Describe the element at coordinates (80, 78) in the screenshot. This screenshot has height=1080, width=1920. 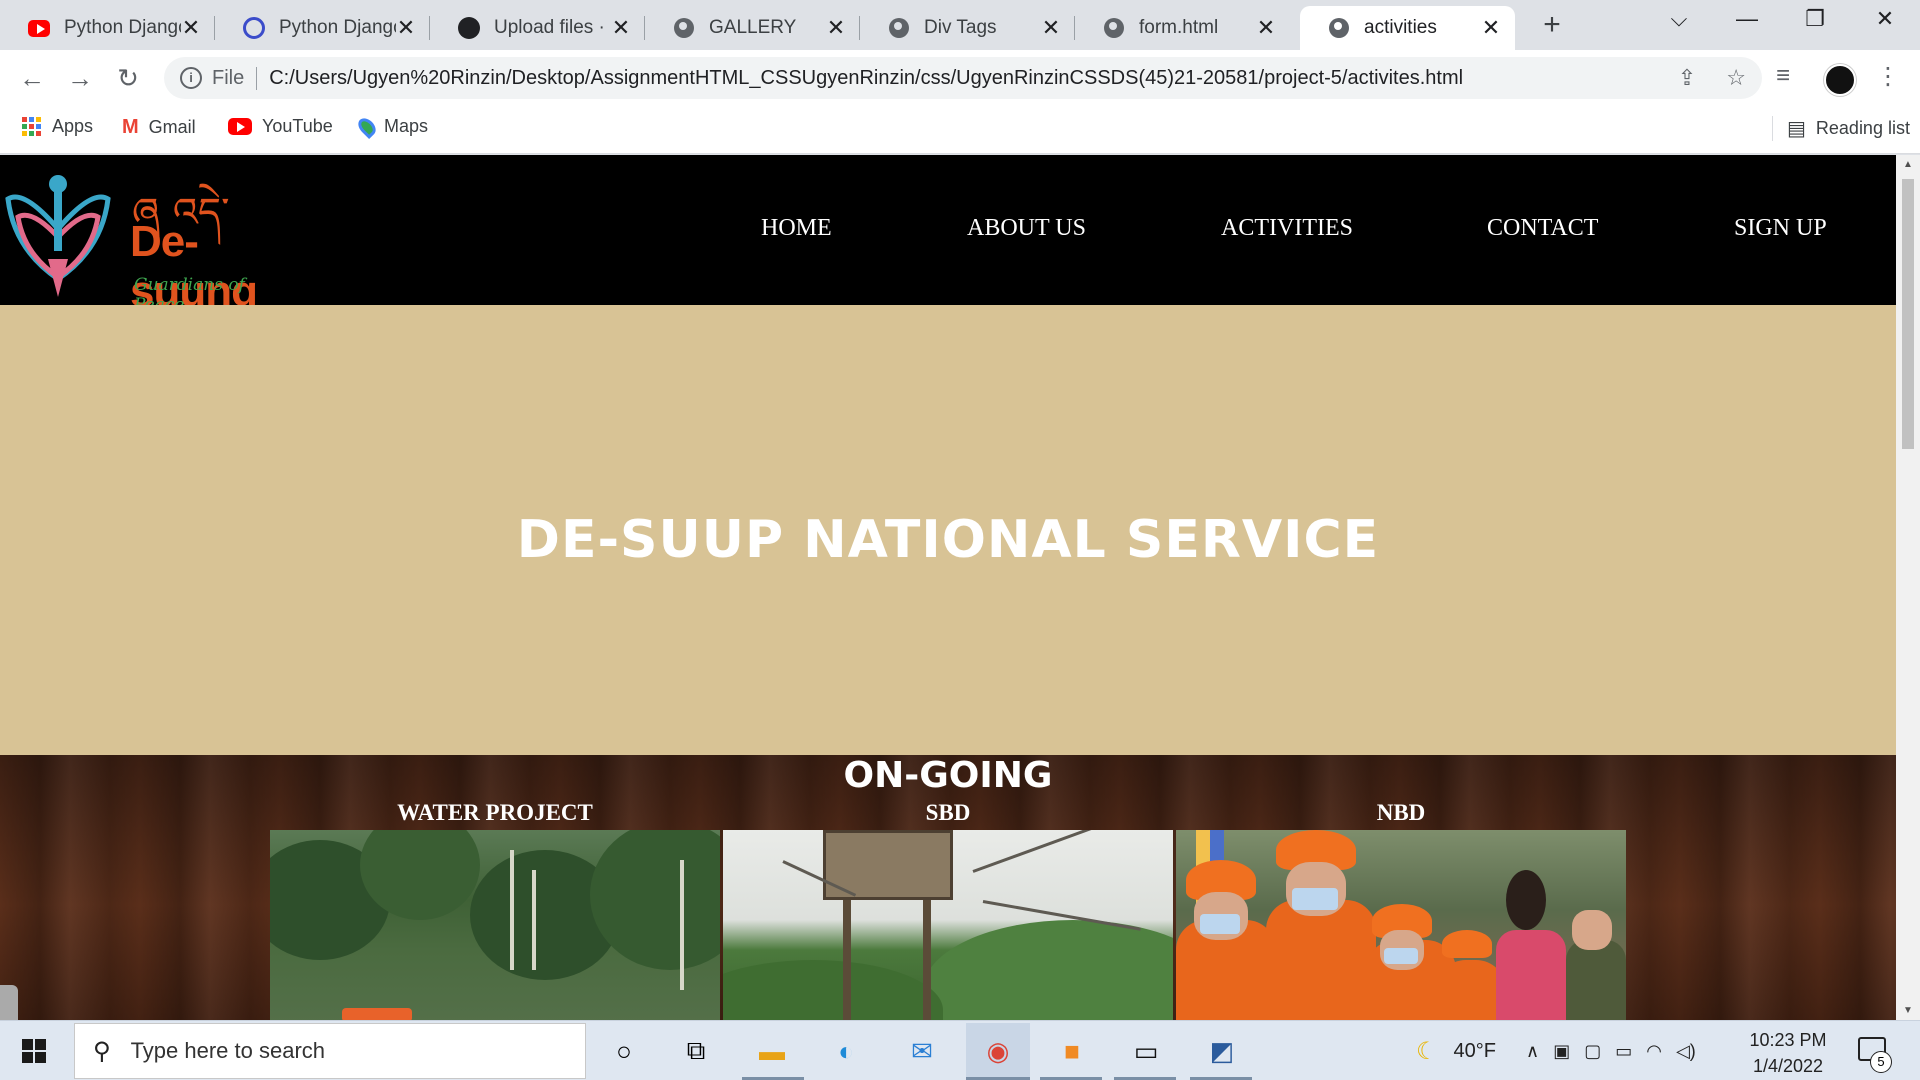
I see `forward-button: →` at that location.